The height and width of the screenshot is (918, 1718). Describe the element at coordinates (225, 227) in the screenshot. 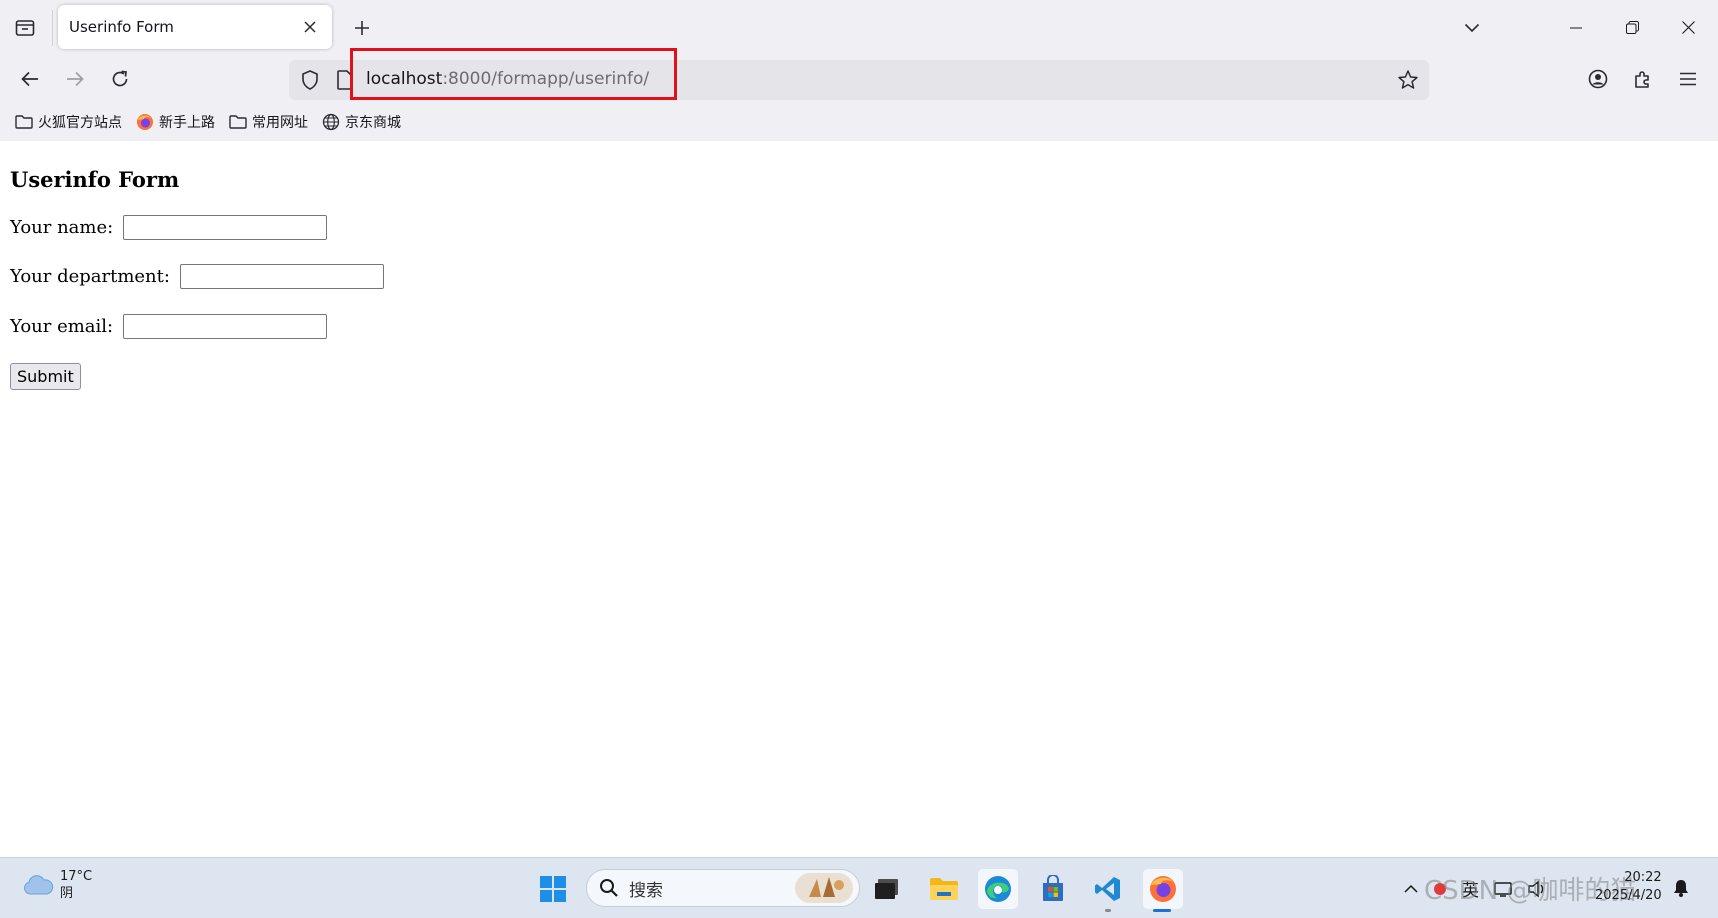

I see `name-input` at that location.